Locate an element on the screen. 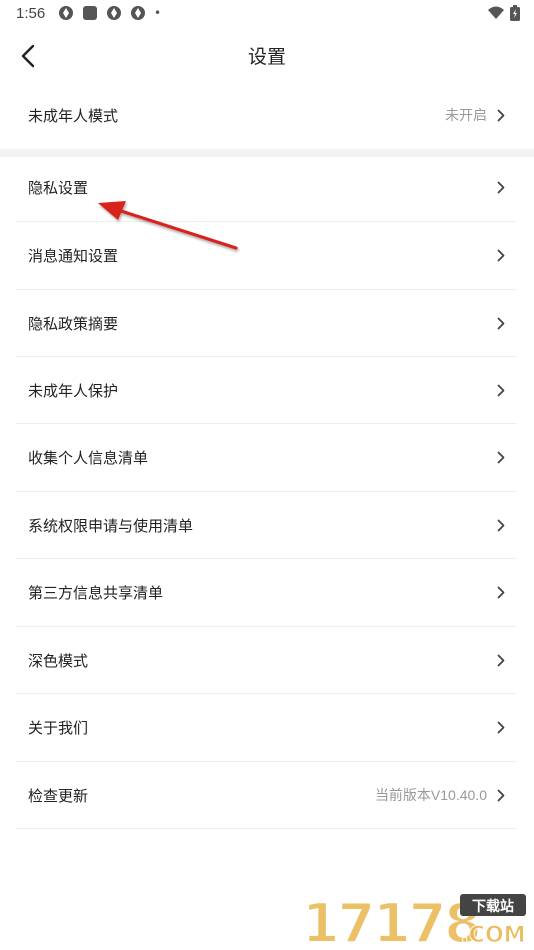 The width and height of the screenshot is (534, 950). settings-row-system-permissions: 系统权限申请与使用清单 is located at coordinates (266, 525).